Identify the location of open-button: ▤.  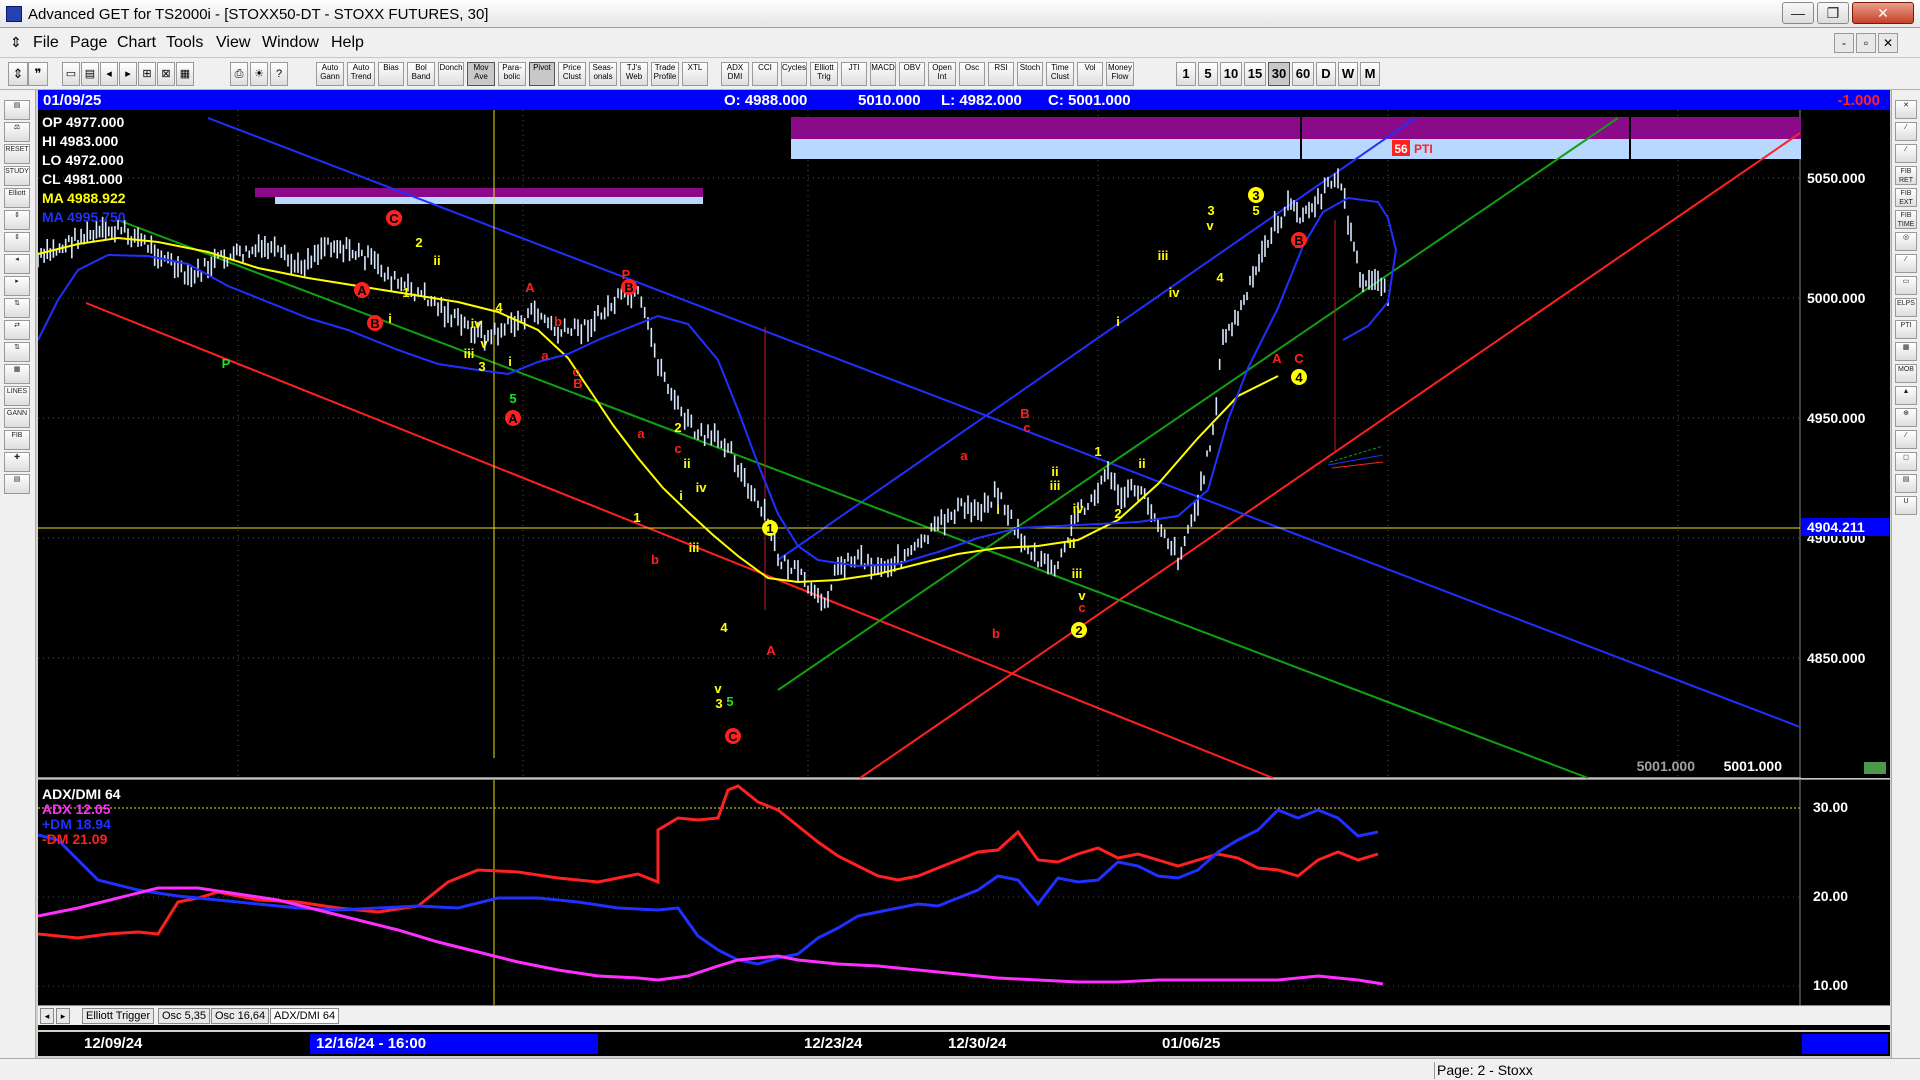
(90, 74).